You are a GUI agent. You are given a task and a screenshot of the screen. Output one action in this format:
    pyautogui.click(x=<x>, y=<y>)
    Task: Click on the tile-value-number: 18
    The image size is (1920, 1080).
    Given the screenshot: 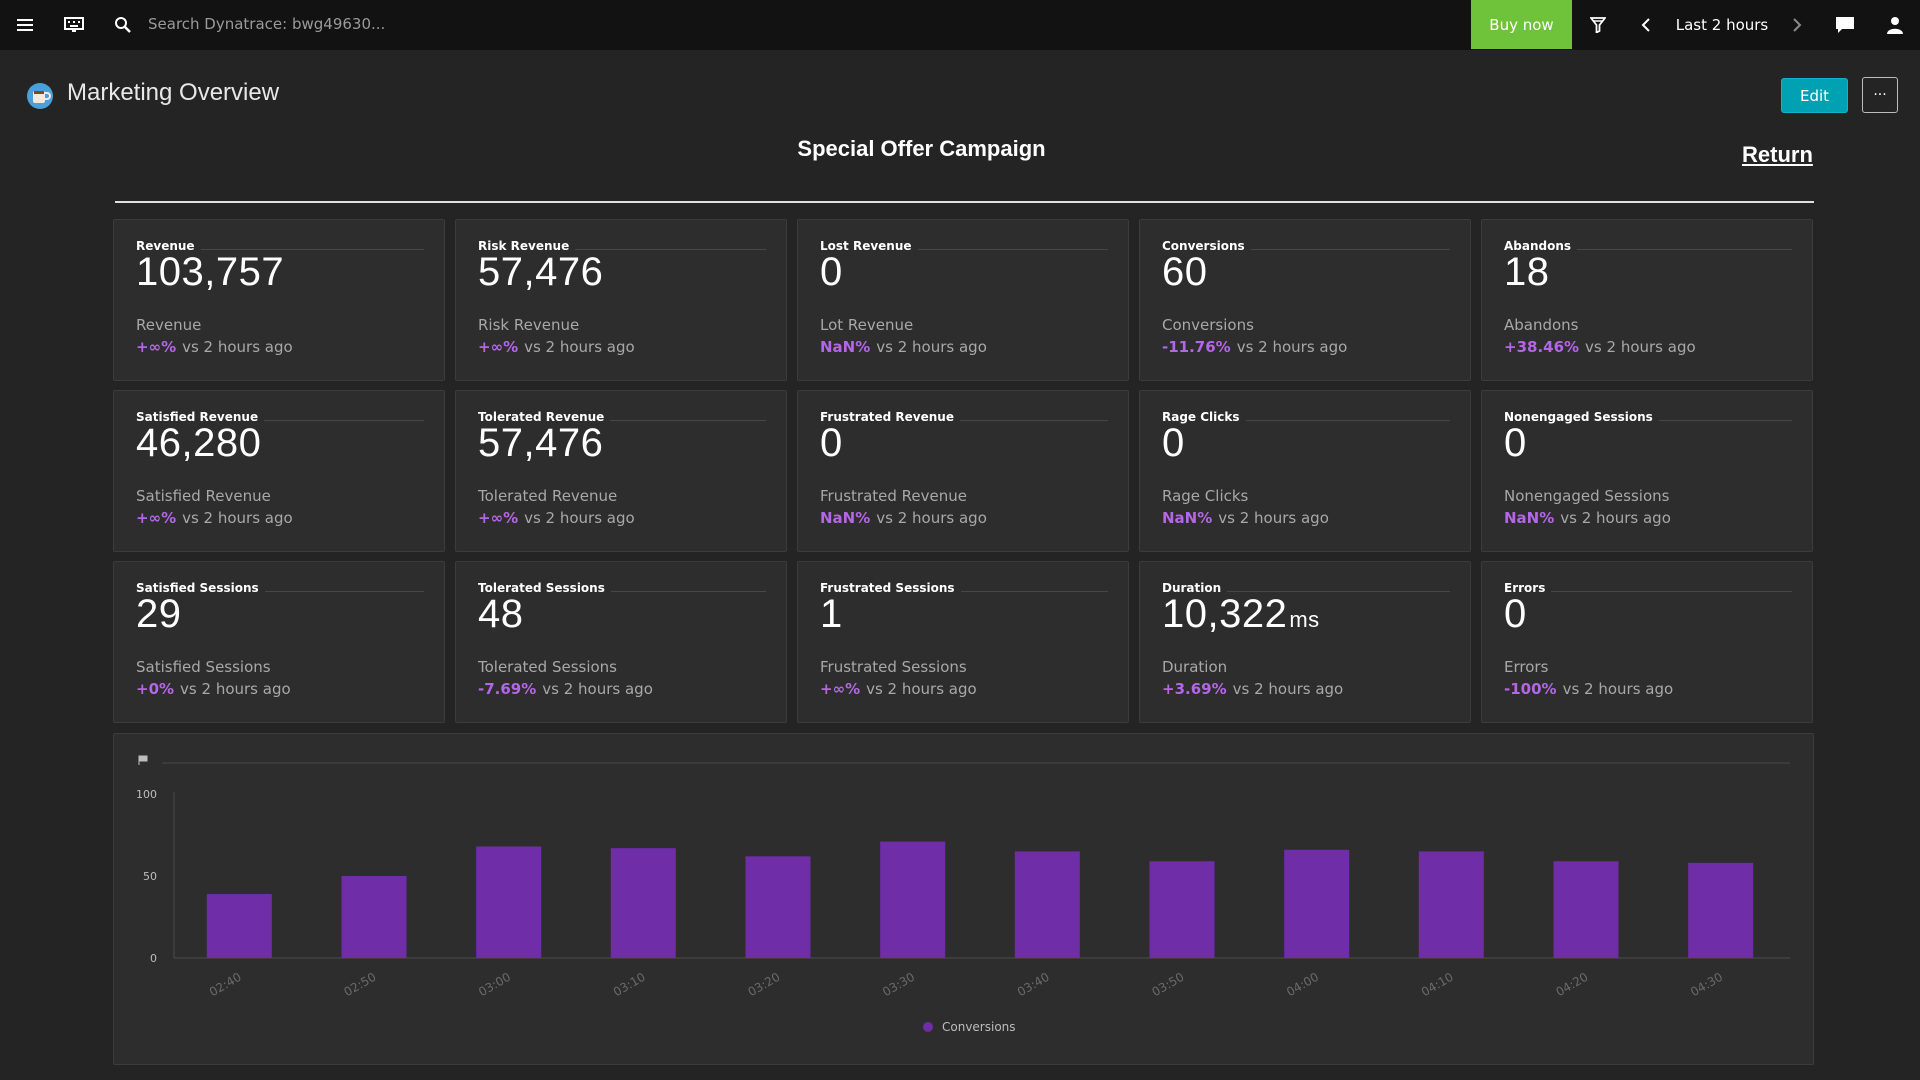 What is the action you would take?
    pyautogui.click(x=1527, y=272)
    